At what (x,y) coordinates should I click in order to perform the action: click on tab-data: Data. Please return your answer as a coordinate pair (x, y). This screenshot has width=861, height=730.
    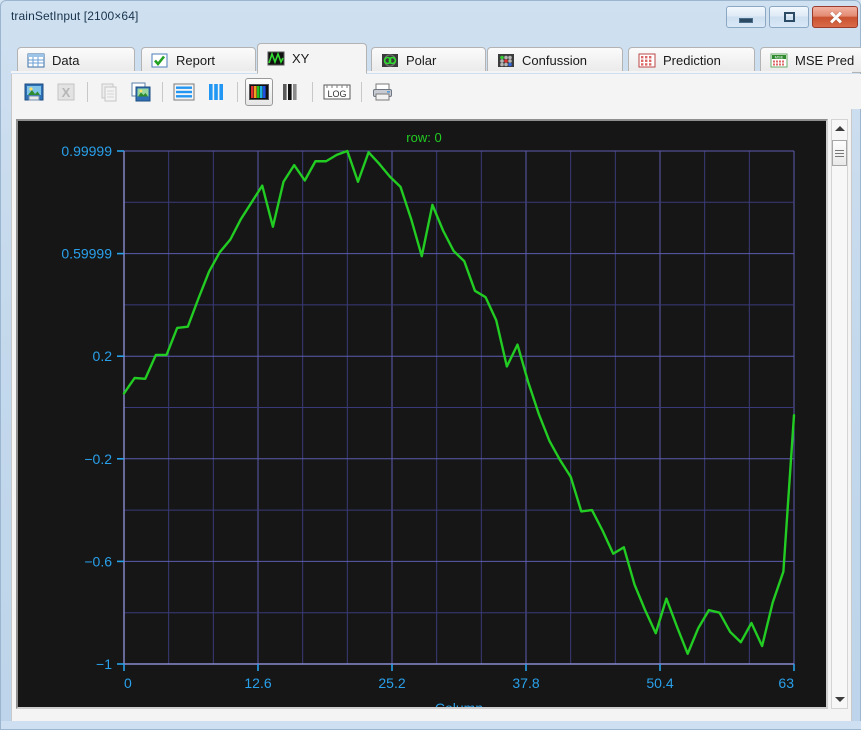
    Looking at the image, I should click on (76, 60).